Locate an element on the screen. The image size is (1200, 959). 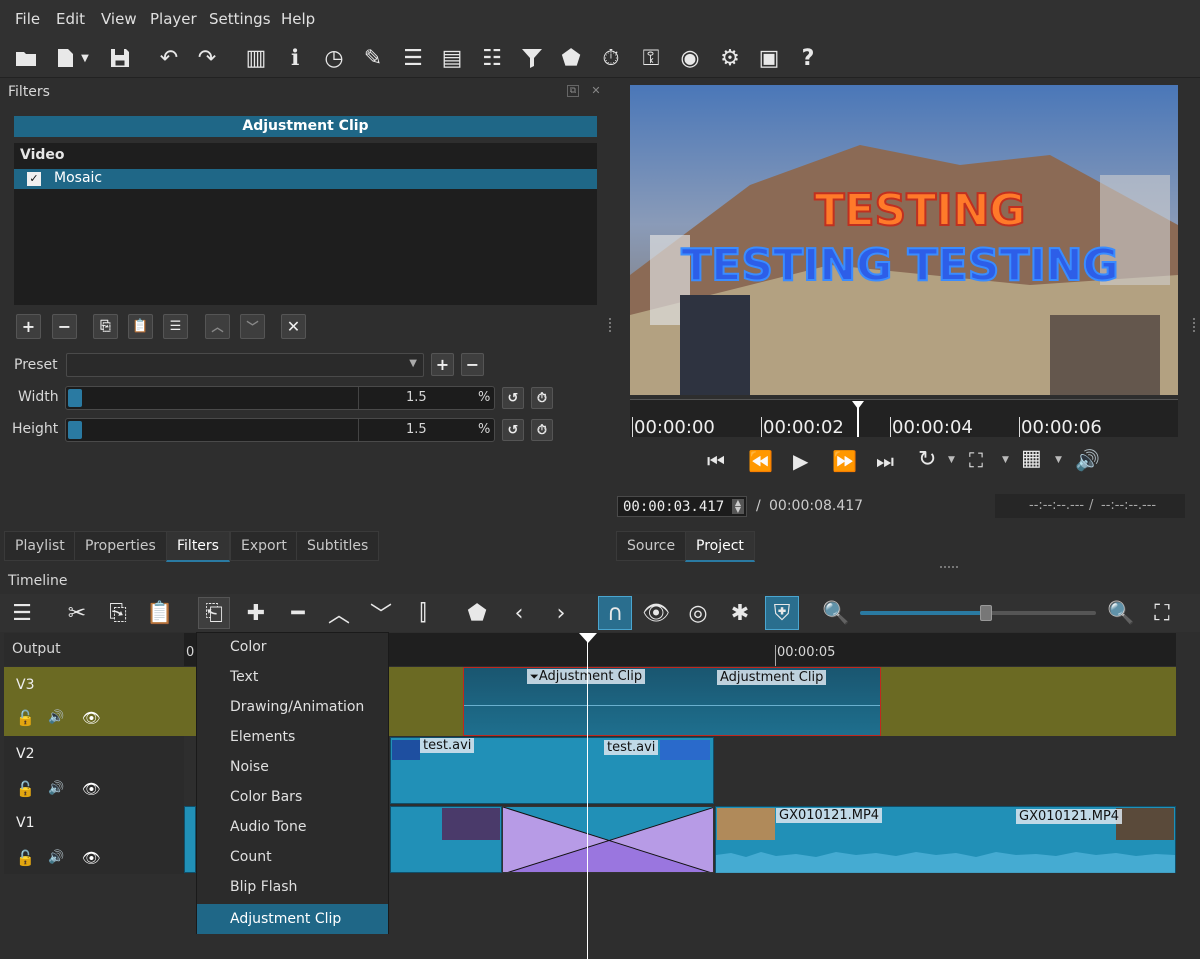
menu-help: Help is located at coordinates (298, 19).